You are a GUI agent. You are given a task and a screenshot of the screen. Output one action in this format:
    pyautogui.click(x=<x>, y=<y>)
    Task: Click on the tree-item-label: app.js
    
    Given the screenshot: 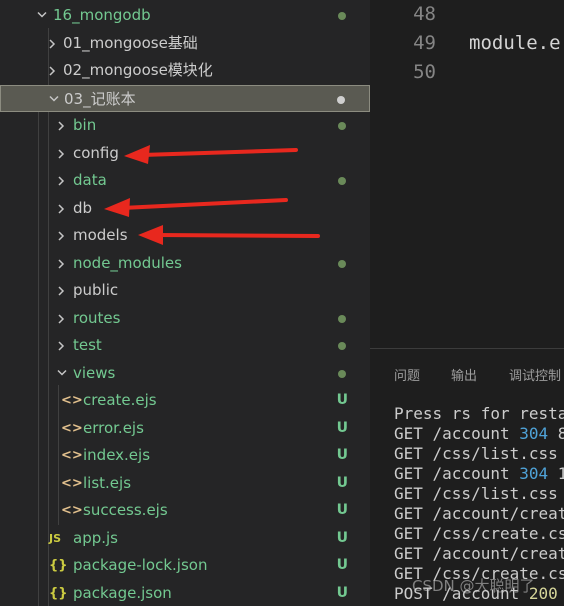 What is the action you would take?
    pyautogui.click(x=95, y=537)
    